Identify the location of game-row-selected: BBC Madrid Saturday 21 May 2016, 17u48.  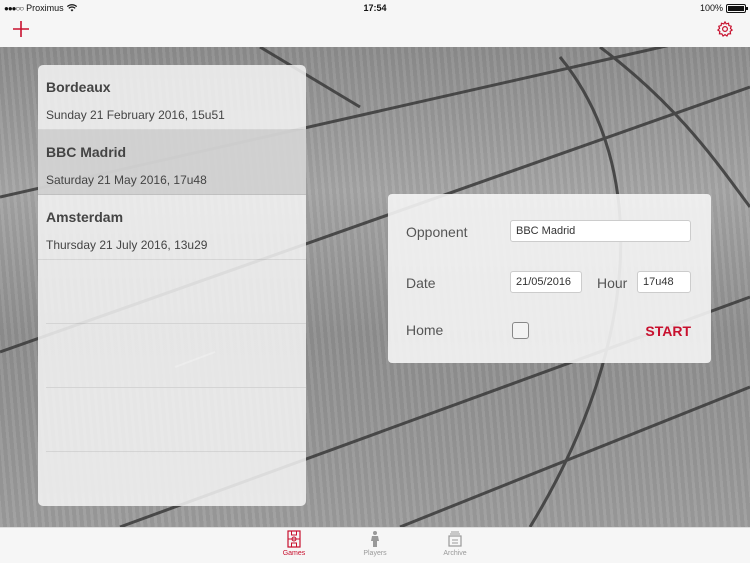
(172, 162).